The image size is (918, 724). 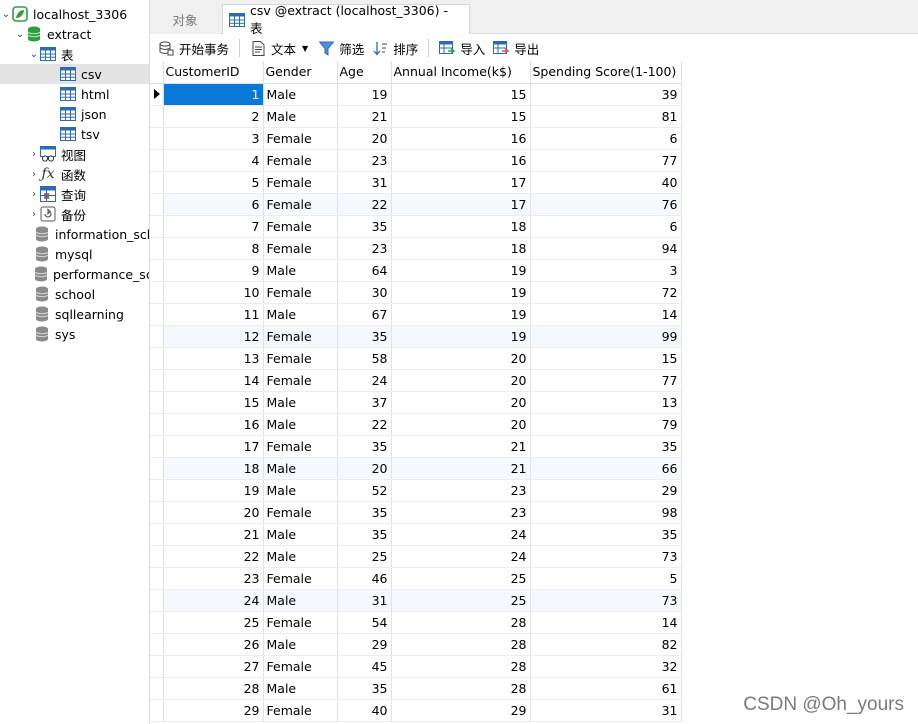 I want to click on table-cell: 46, so click(x=364, y=578).